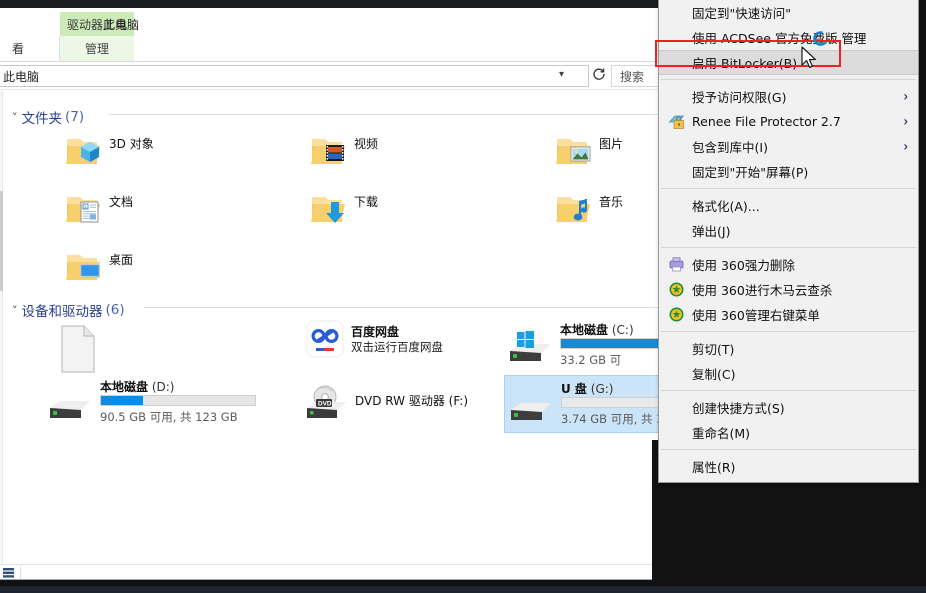 The image size is (926, 593). Describe the element at coordinates (325, 403) in the screenshot. I see `svg-text: DVD` at that location.